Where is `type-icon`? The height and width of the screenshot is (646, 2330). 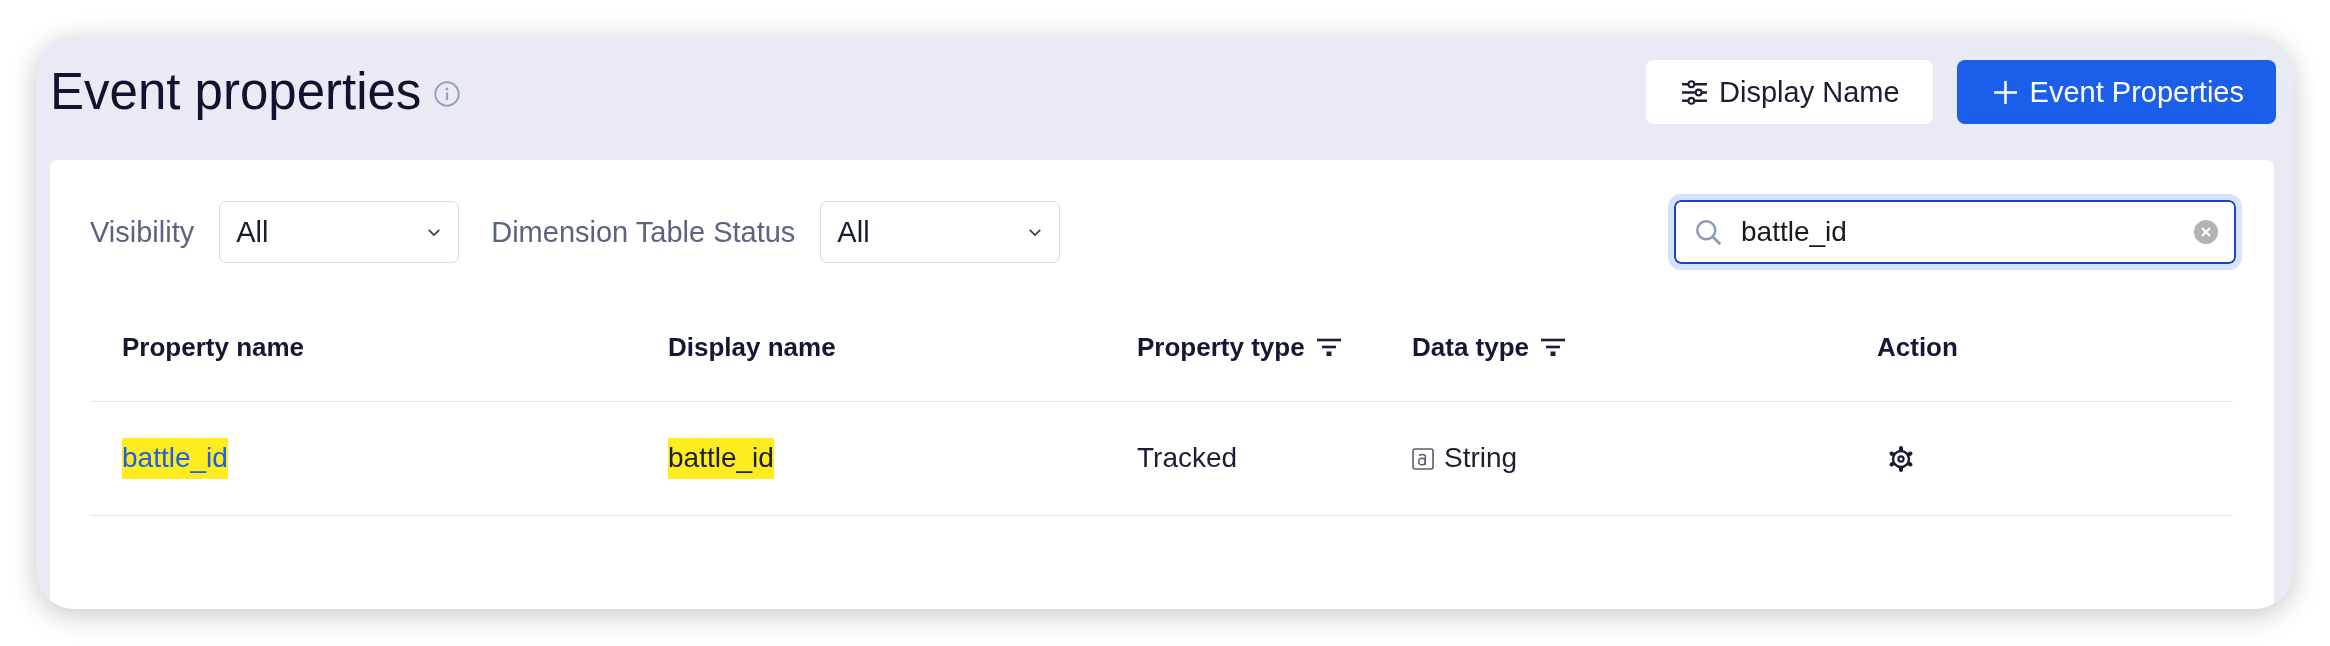
type-icon is located at coordinates (1423, 458).